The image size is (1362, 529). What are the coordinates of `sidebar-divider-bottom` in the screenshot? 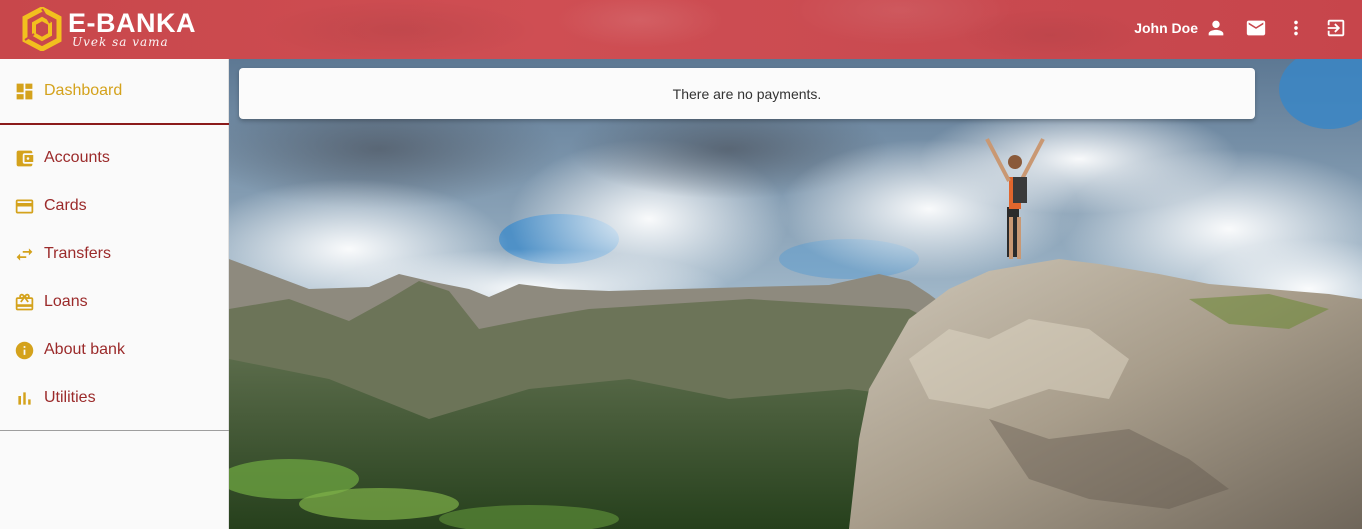 It's located at (114, 430).